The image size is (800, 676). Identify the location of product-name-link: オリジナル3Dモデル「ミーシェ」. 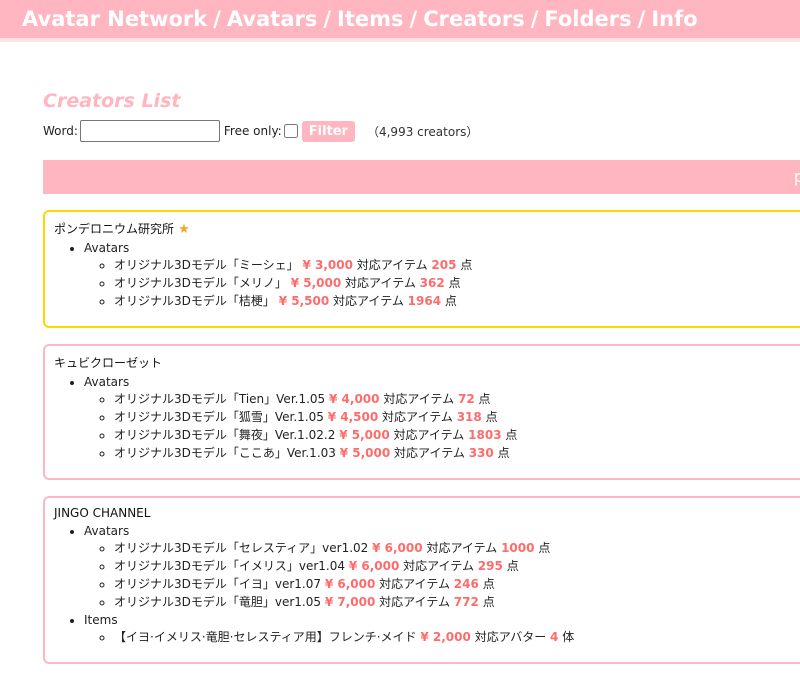
(206, 265).